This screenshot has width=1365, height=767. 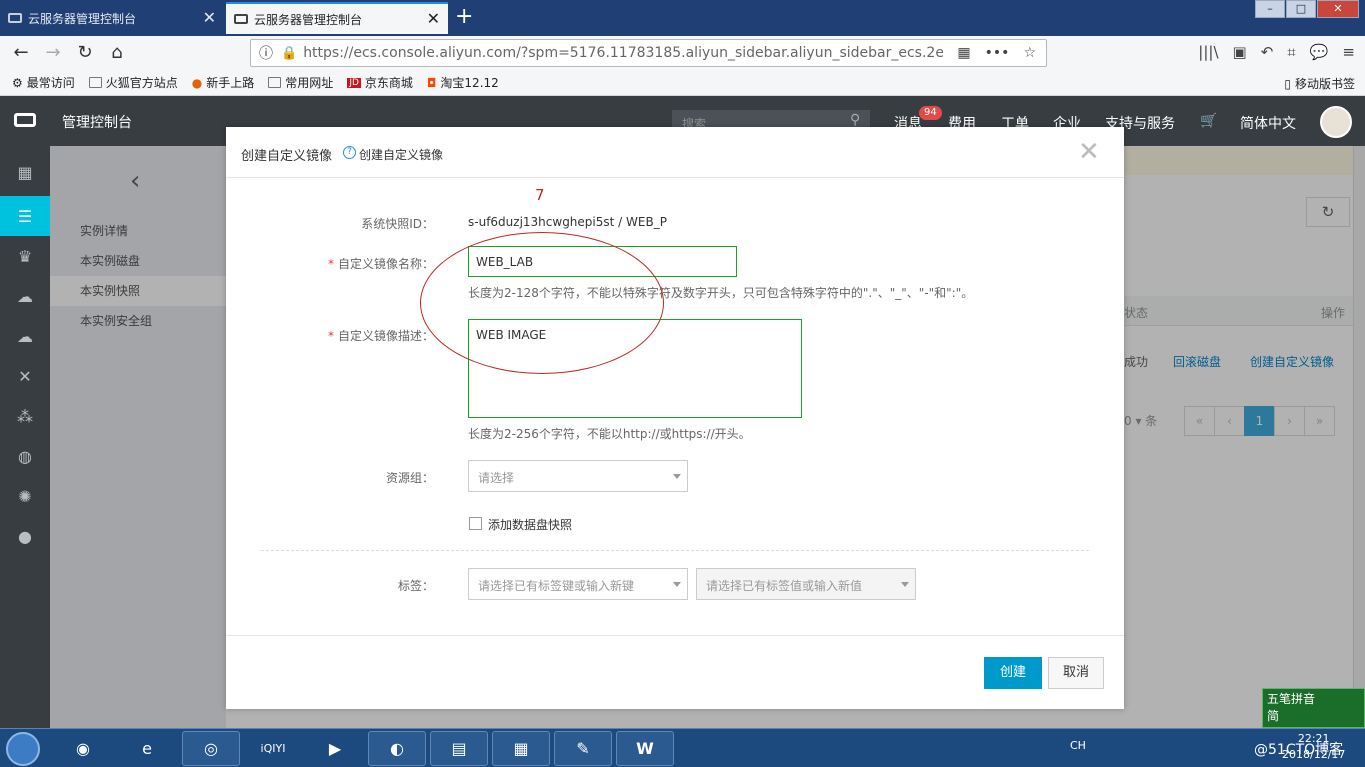 I want to click on dialog-close-icon: ✕, so click(x=1089, y=152).